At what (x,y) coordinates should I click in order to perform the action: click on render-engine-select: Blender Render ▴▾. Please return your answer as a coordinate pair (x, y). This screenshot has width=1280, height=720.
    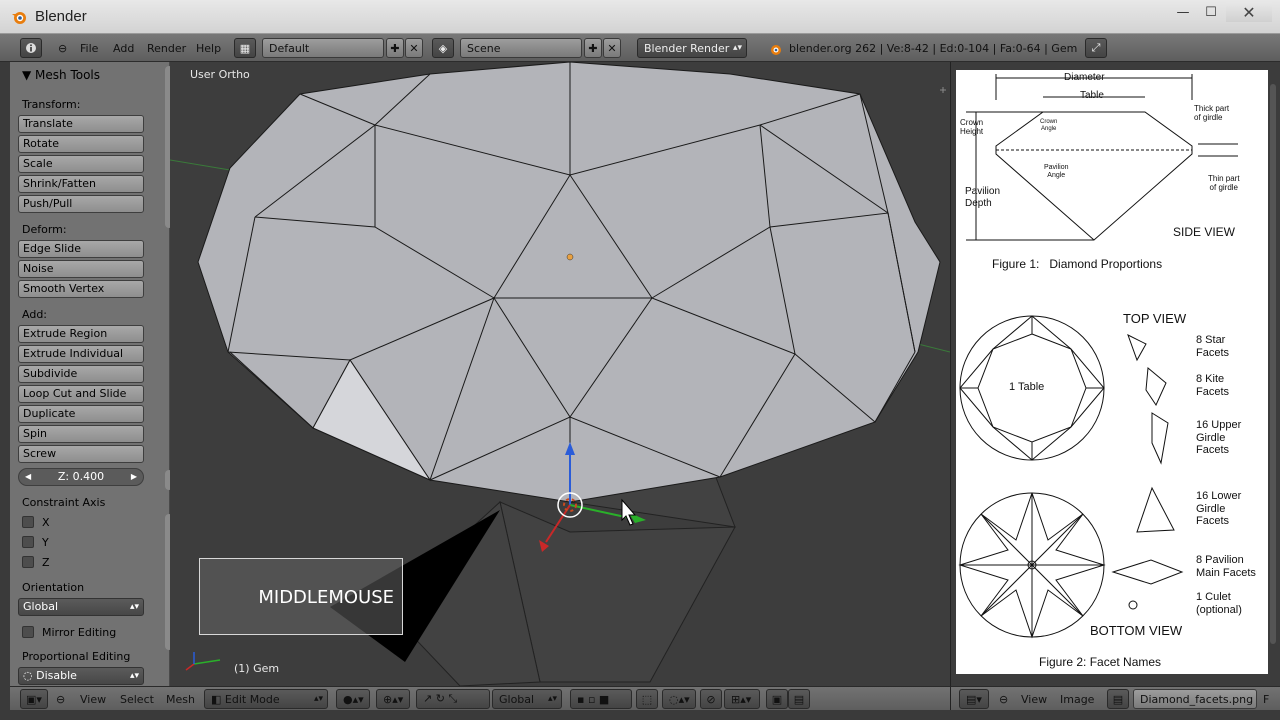
    Looking at the image, I should click on (692, 48).